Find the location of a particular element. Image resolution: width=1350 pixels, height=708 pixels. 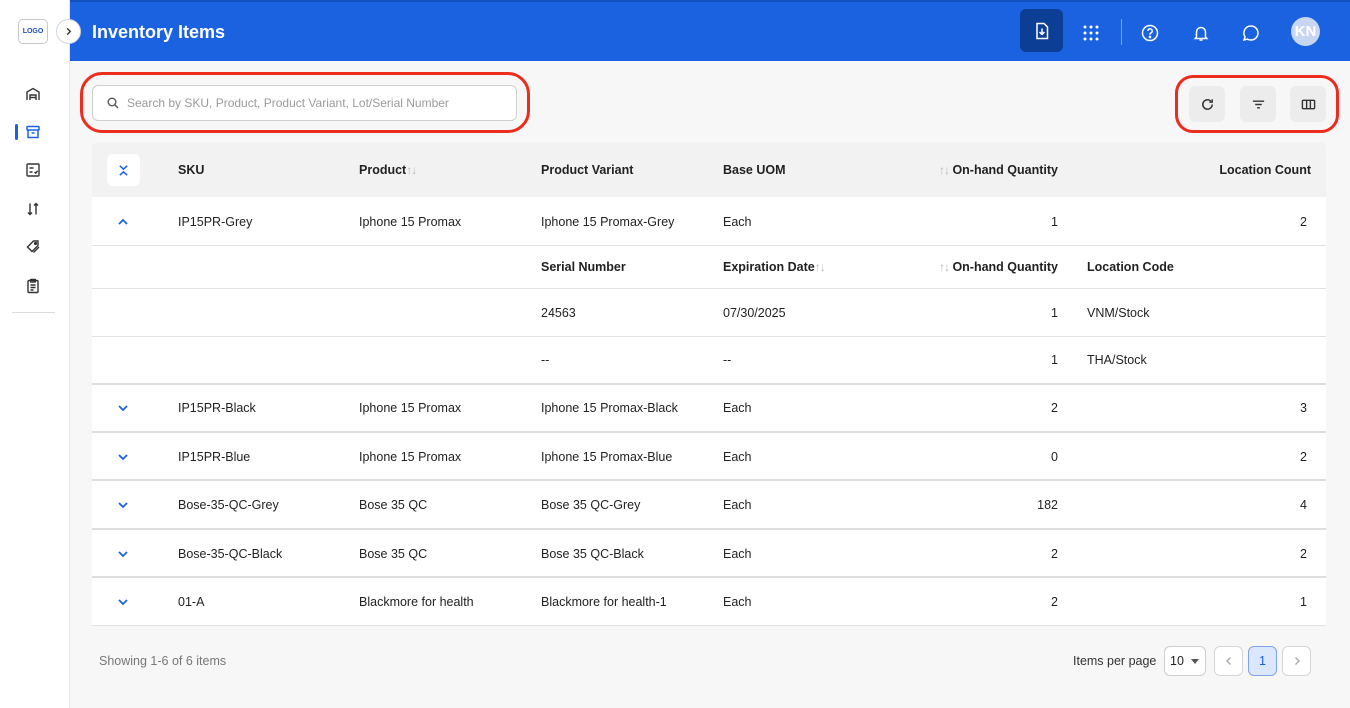

download-button is located at coordinates (1041, 30).